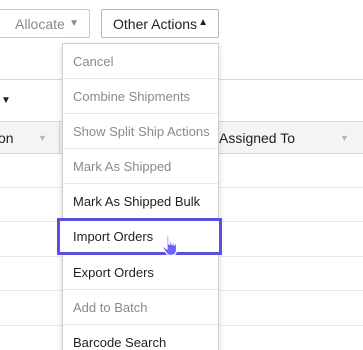  What do you see at coordinates (122, 166) in the screenshot?
I see `menu-item-label: Mark As Shipped` at bounding box center [122, 166].